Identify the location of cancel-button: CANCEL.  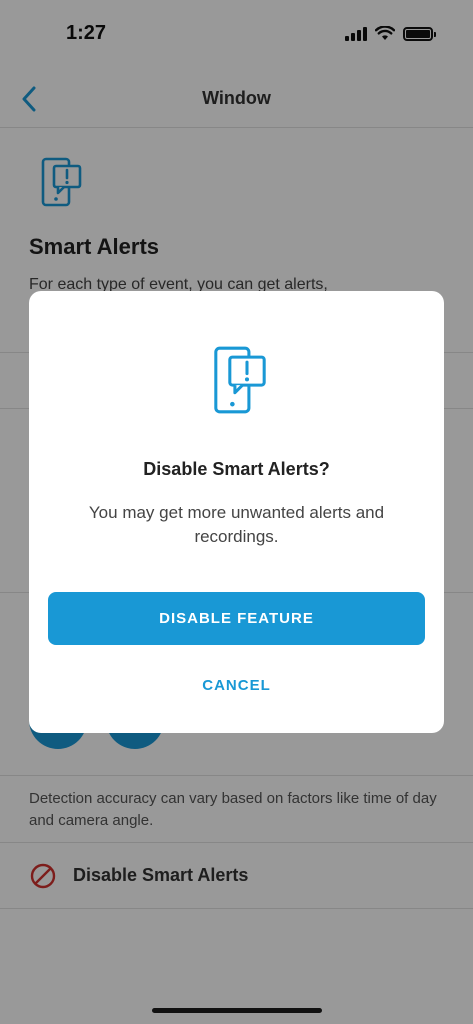
(236, 685).